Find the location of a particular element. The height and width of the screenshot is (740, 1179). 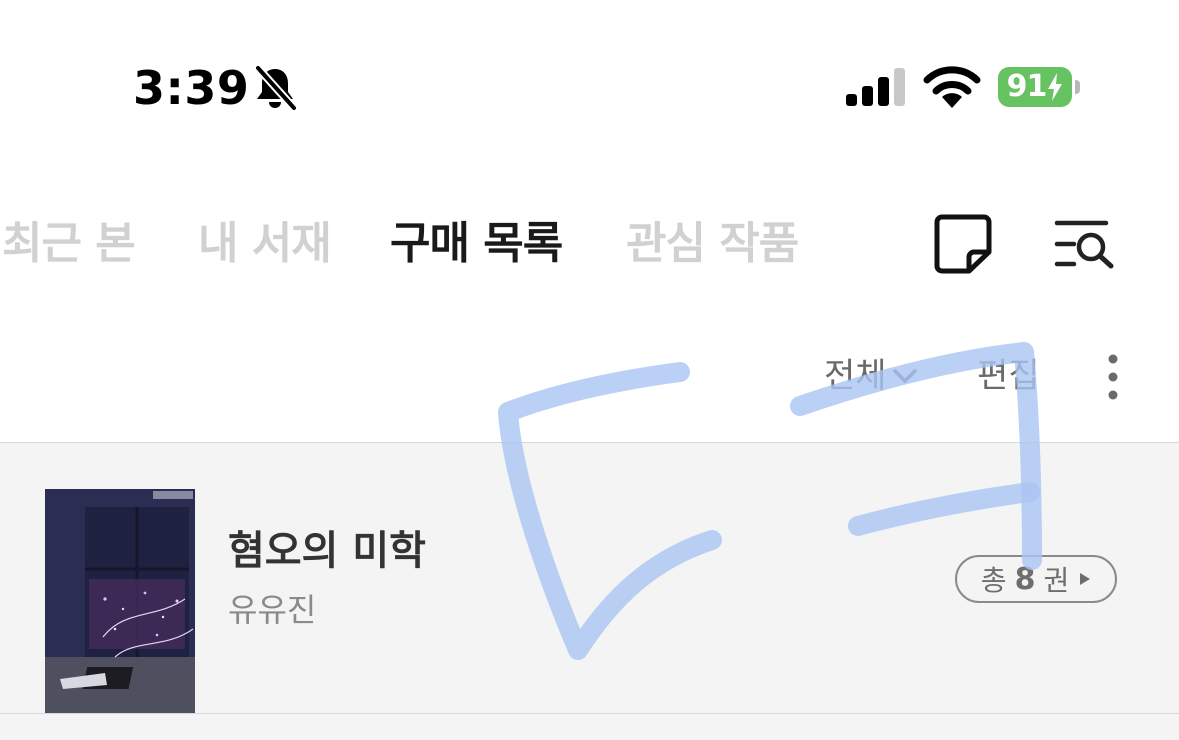

volumes-prefix: 총 is located at coordinates (993, 580).